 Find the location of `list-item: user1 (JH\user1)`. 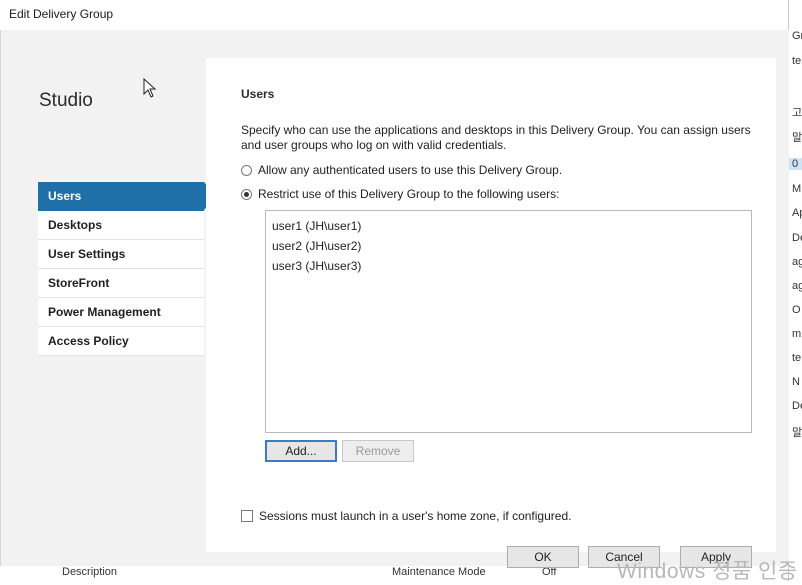

list-item: user1 (JH\user1) is located at coordinates (508, 226).